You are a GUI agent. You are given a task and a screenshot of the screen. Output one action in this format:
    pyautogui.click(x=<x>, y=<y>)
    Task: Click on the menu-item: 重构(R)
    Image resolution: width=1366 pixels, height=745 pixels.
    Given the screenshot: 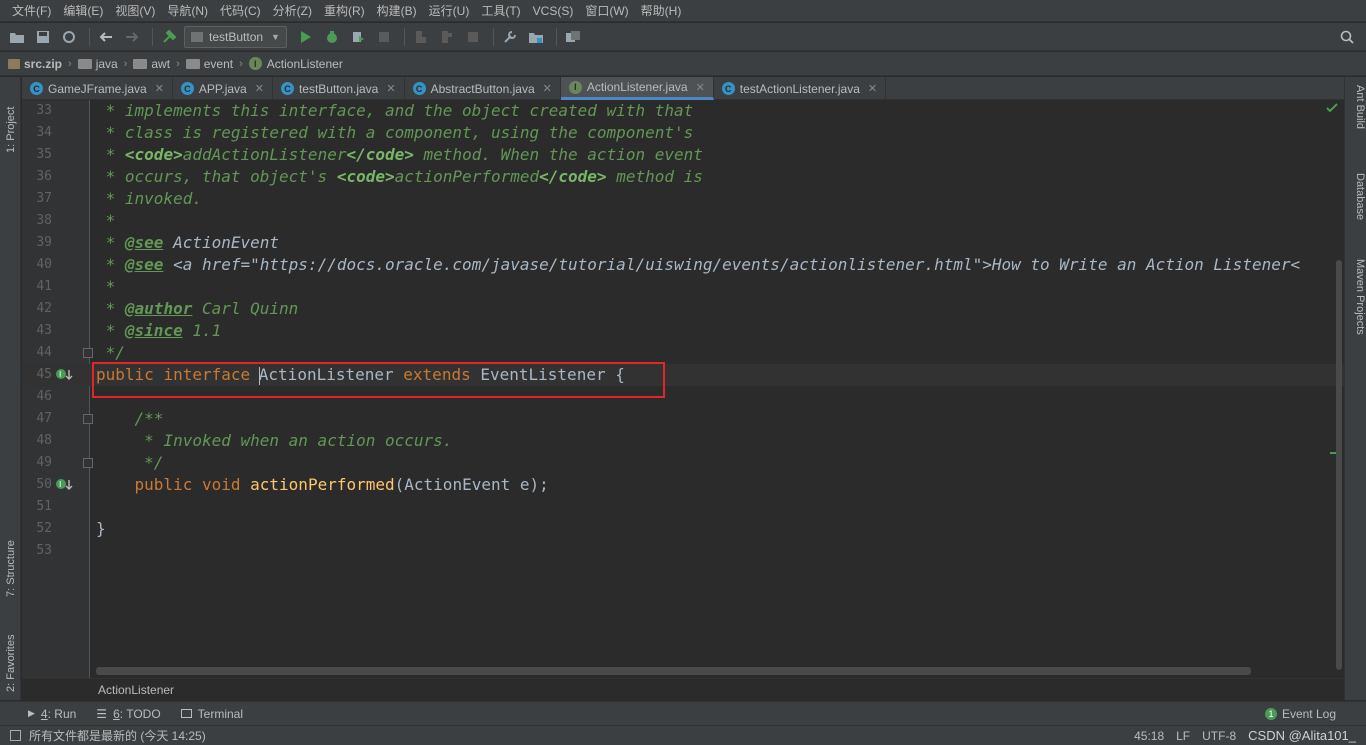 What is the action you would take?
    pyautogui.click(x=344, y=11)
    